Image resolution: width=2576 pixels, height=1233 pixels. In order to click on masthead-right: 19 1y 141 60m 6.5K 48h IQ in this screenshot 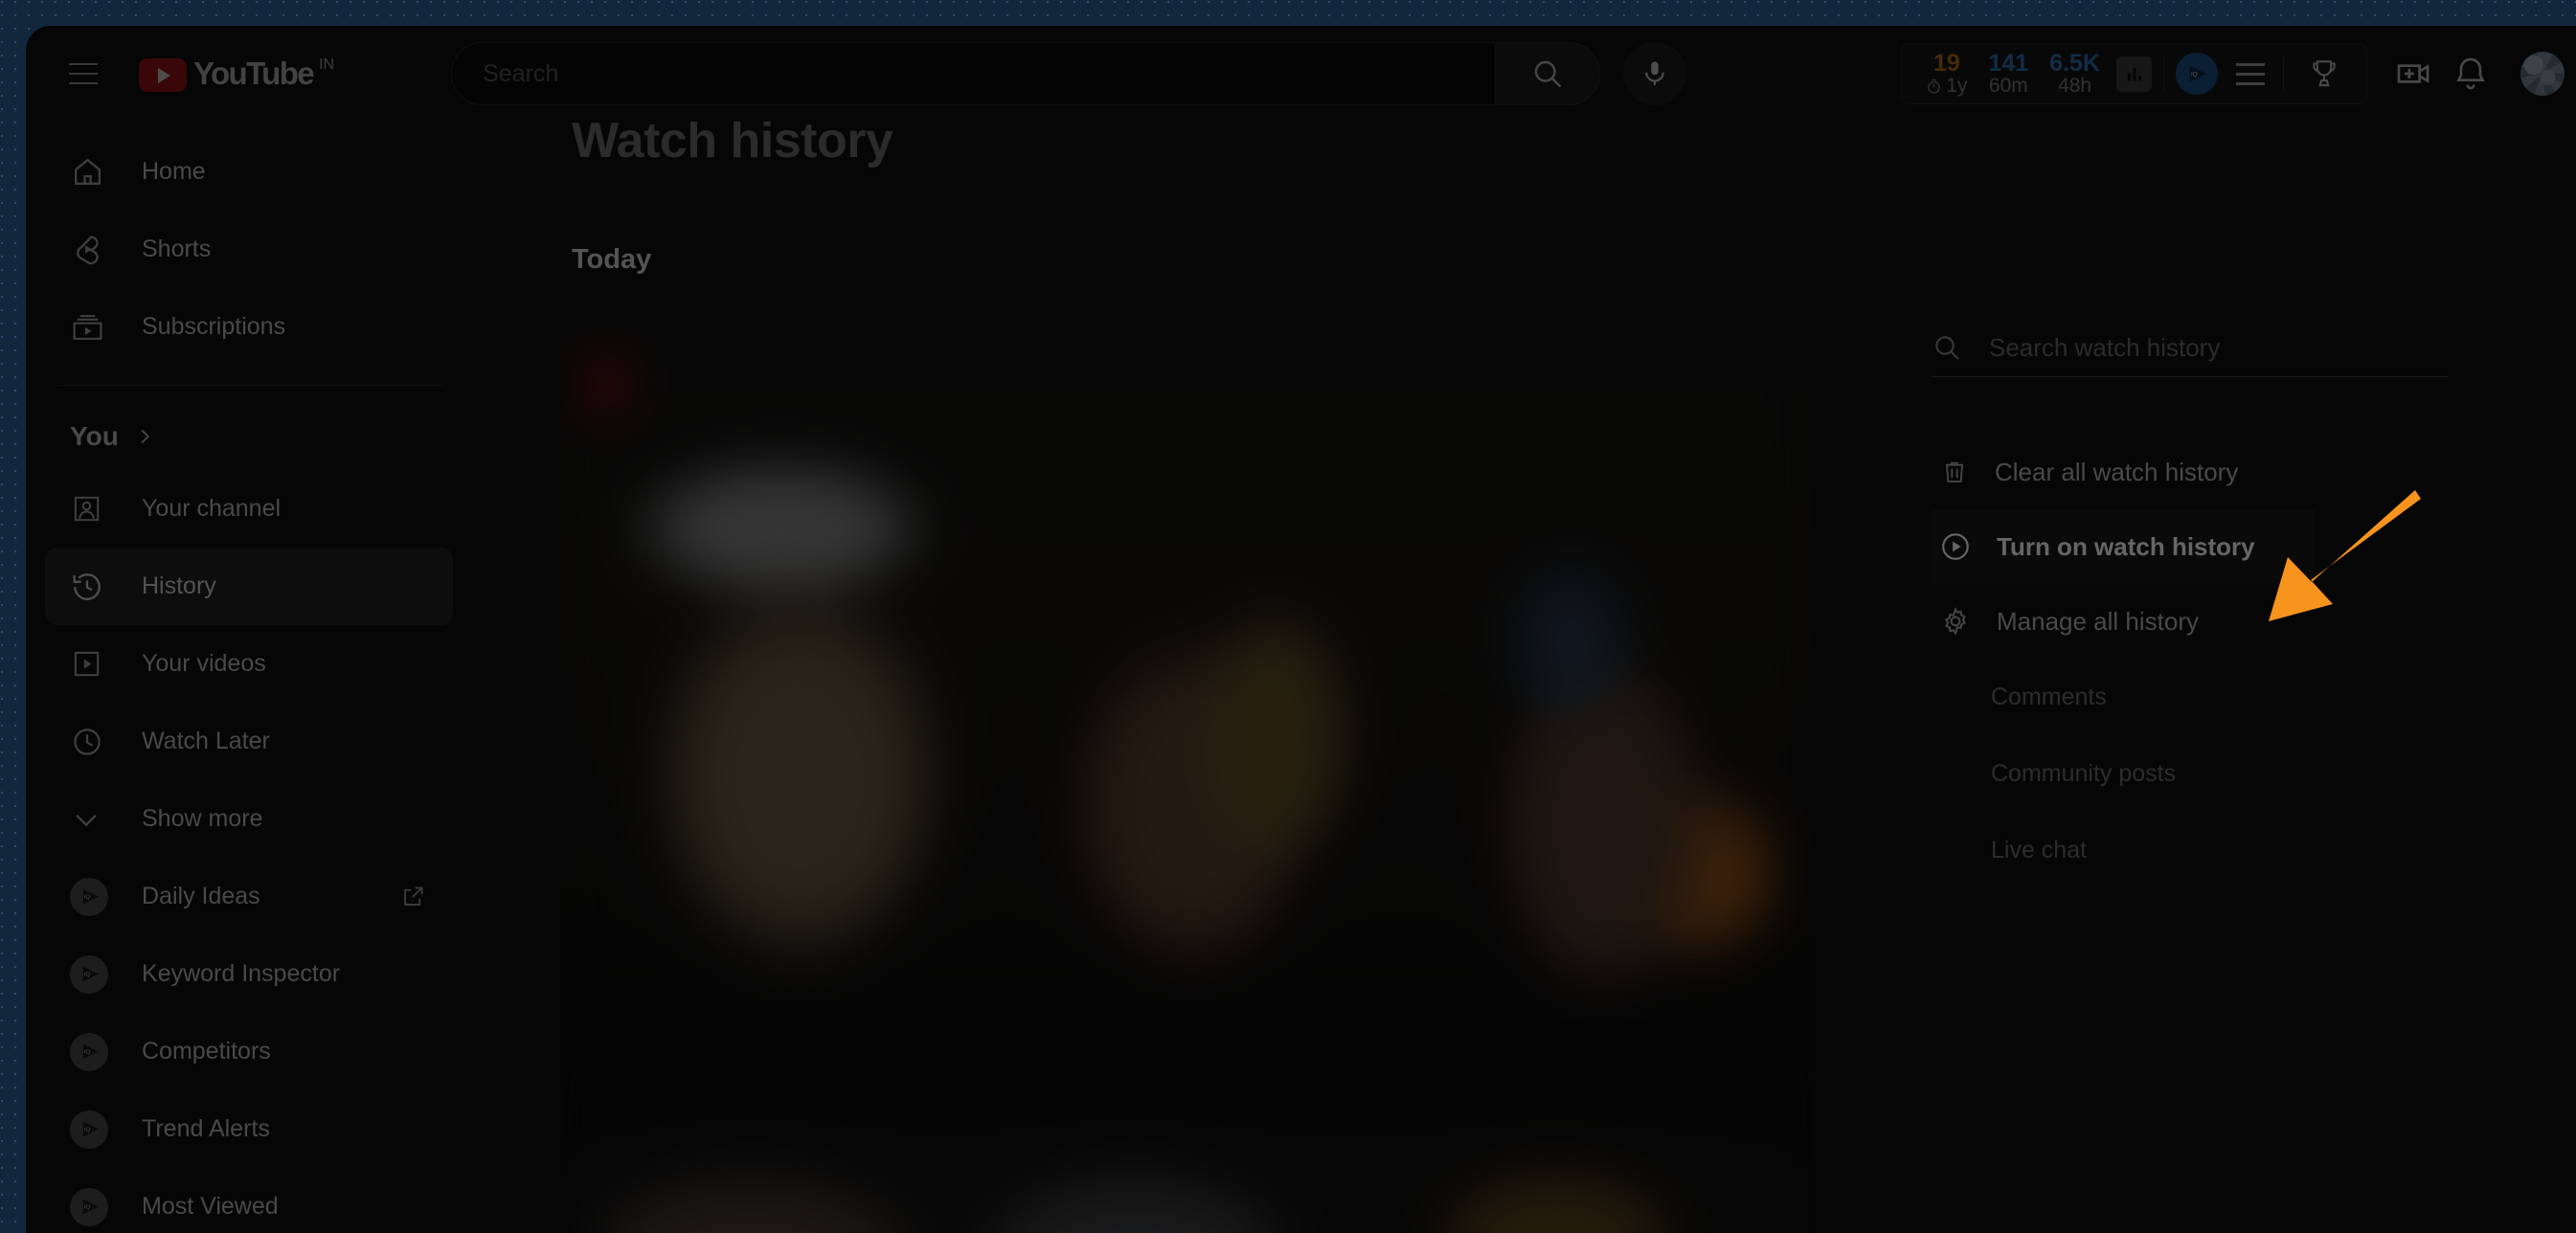, I will do `click(2238, 73)`.